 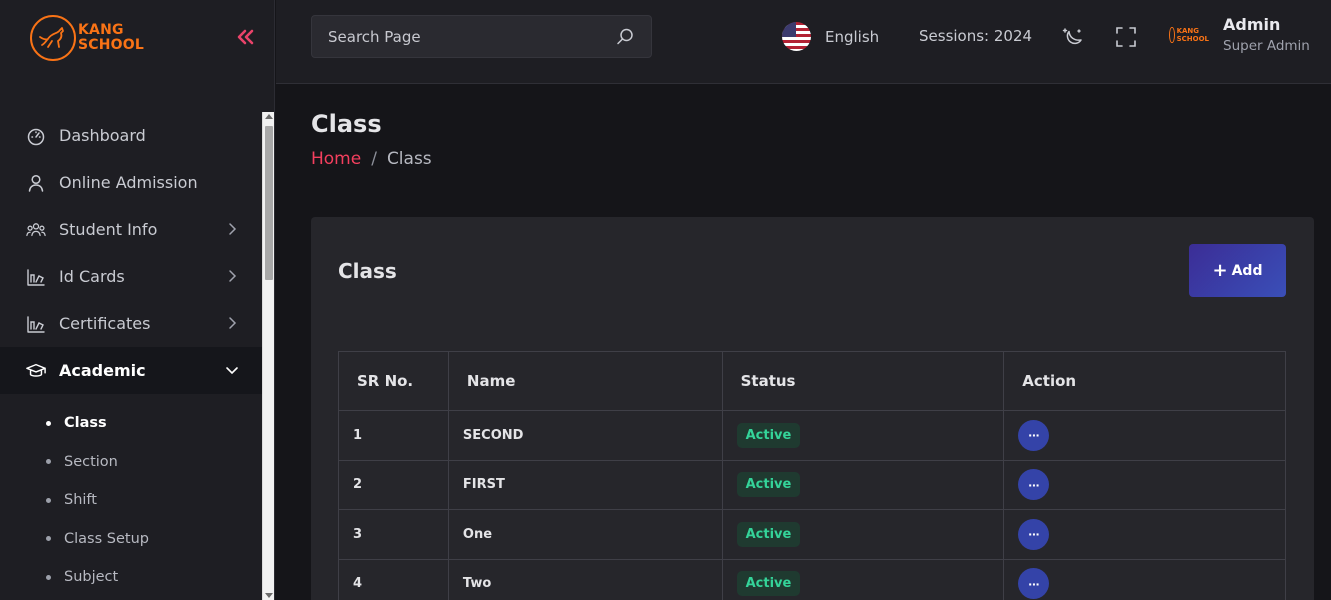 What do you see at coordinates (625, 37) in the screenshot?
I see `search-icon` at bounding box center [625, 37].